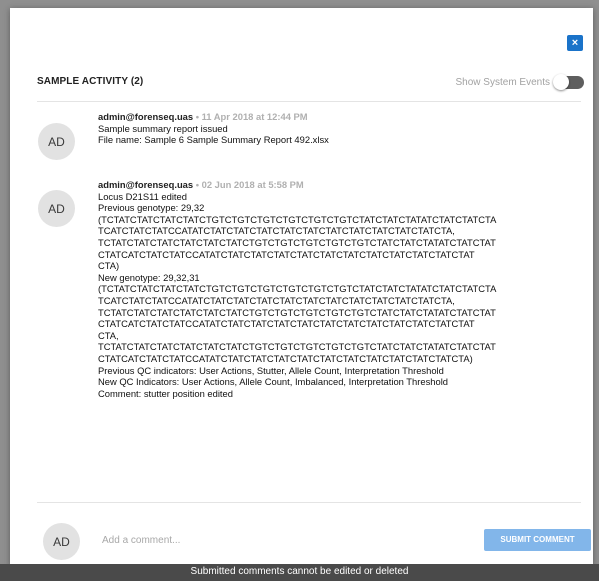 The image size is (599, 581). What do you see at coordinates (561, 81) in the screenshot?
I see `toggle-knob` at bounding box center [561, 81].